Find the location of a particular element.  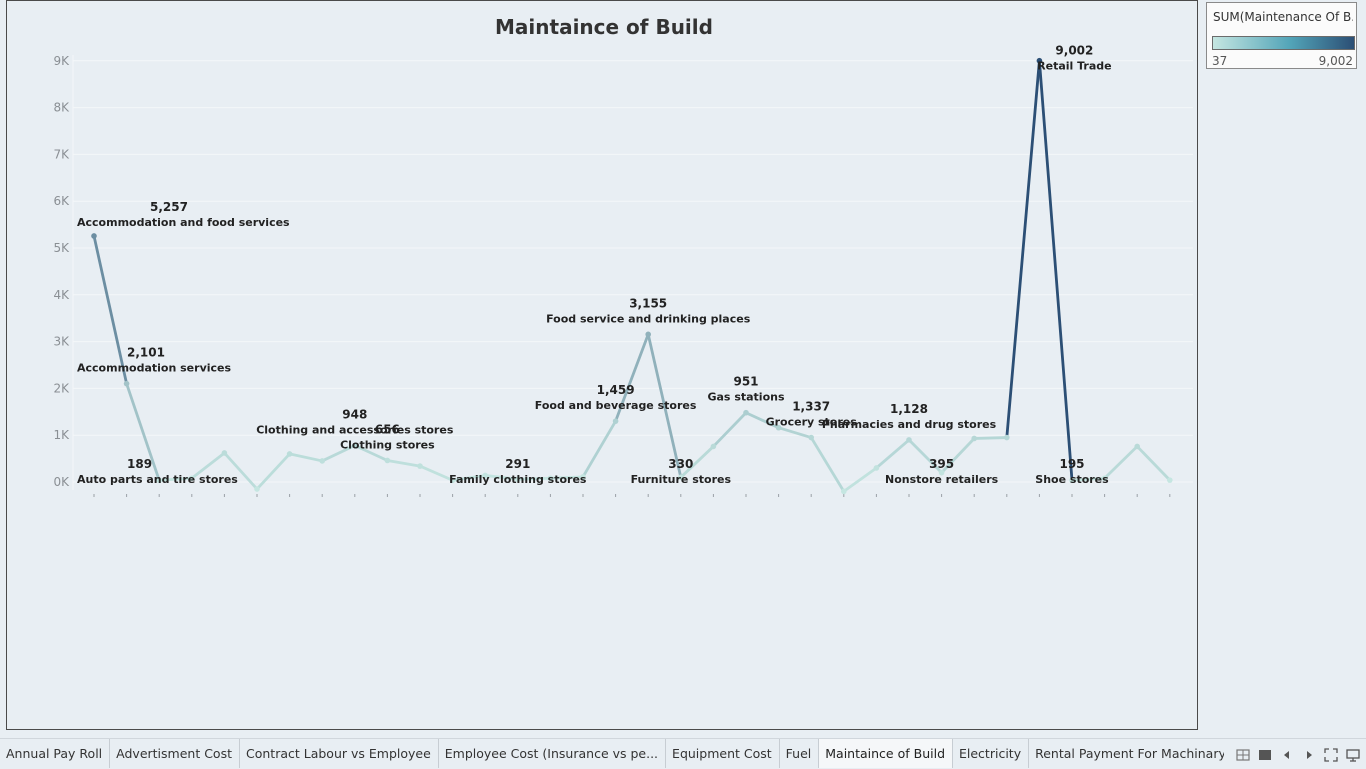

data-label-name: Clothing stores is located at coordinates (387, 444).